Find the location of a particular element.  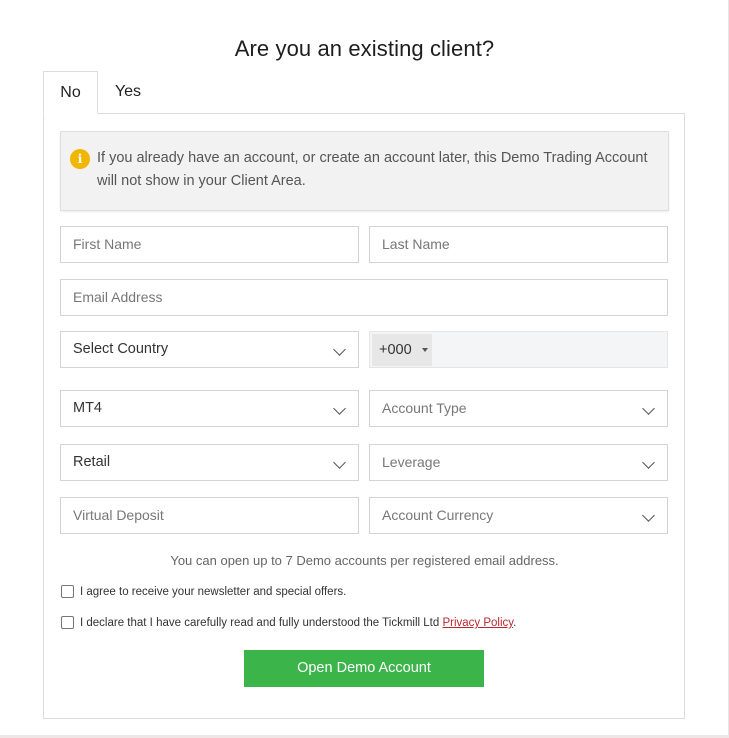

privacy-checkbox is located at coordinates (67, 622).